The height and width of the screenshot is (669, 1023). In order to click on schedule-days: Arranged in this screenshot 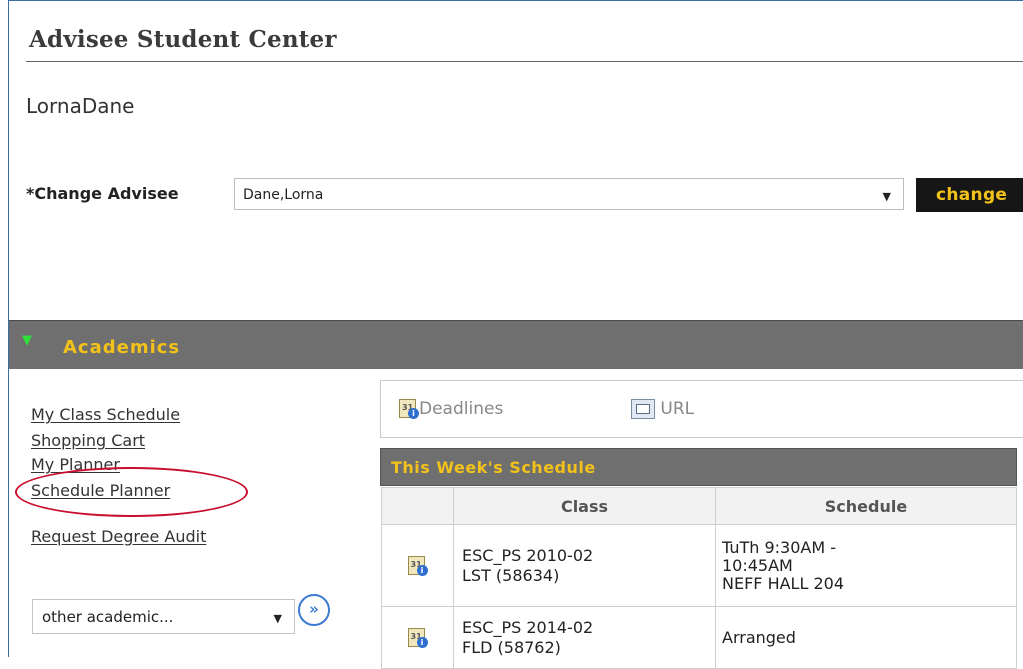, I will do `click(759, 637)`.